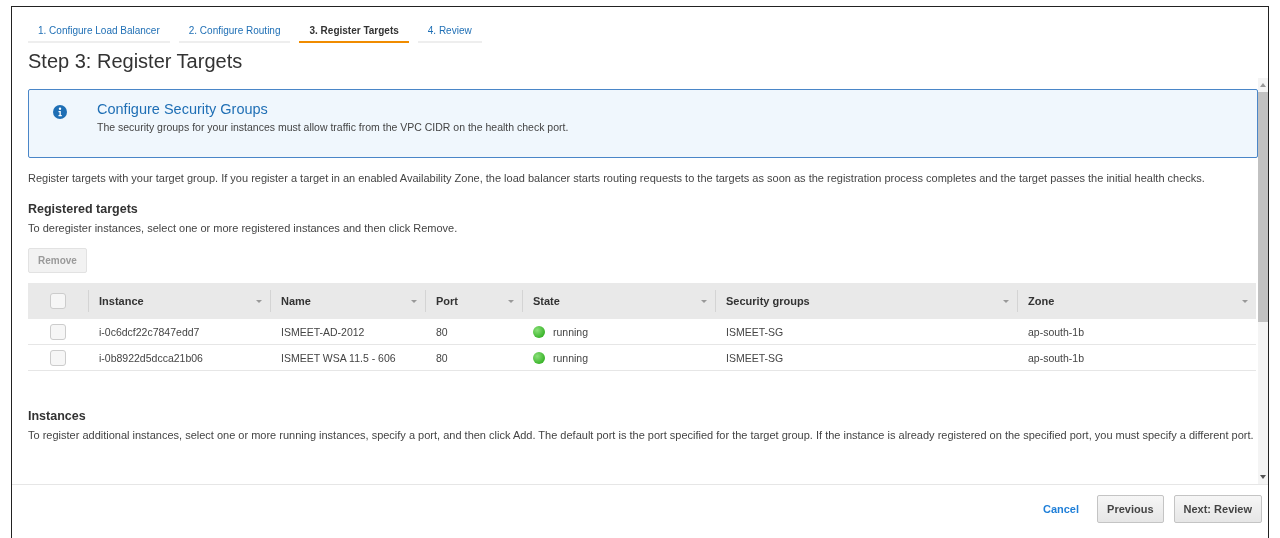 The width and height of the screenshot is (1280, 538). I want to click on wizard-tab: 4. Review, so click(449, 32).